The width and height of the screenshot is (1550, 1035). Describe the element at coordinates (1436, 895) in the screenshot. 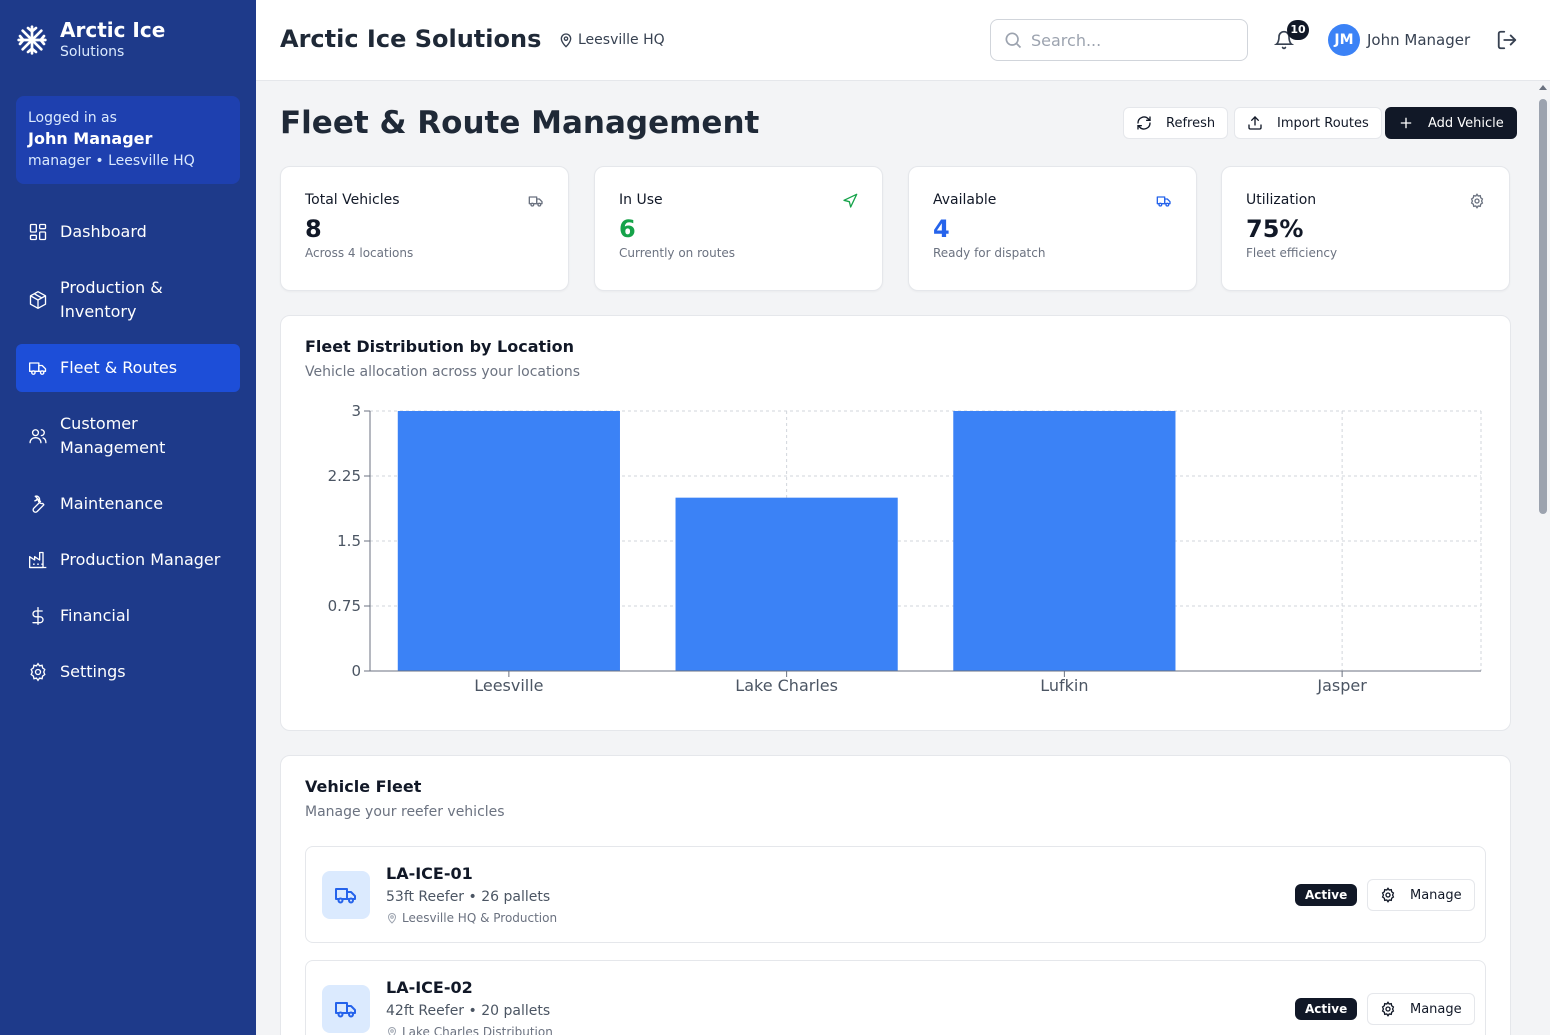

I see `manage-button-label: Manage` at that location.